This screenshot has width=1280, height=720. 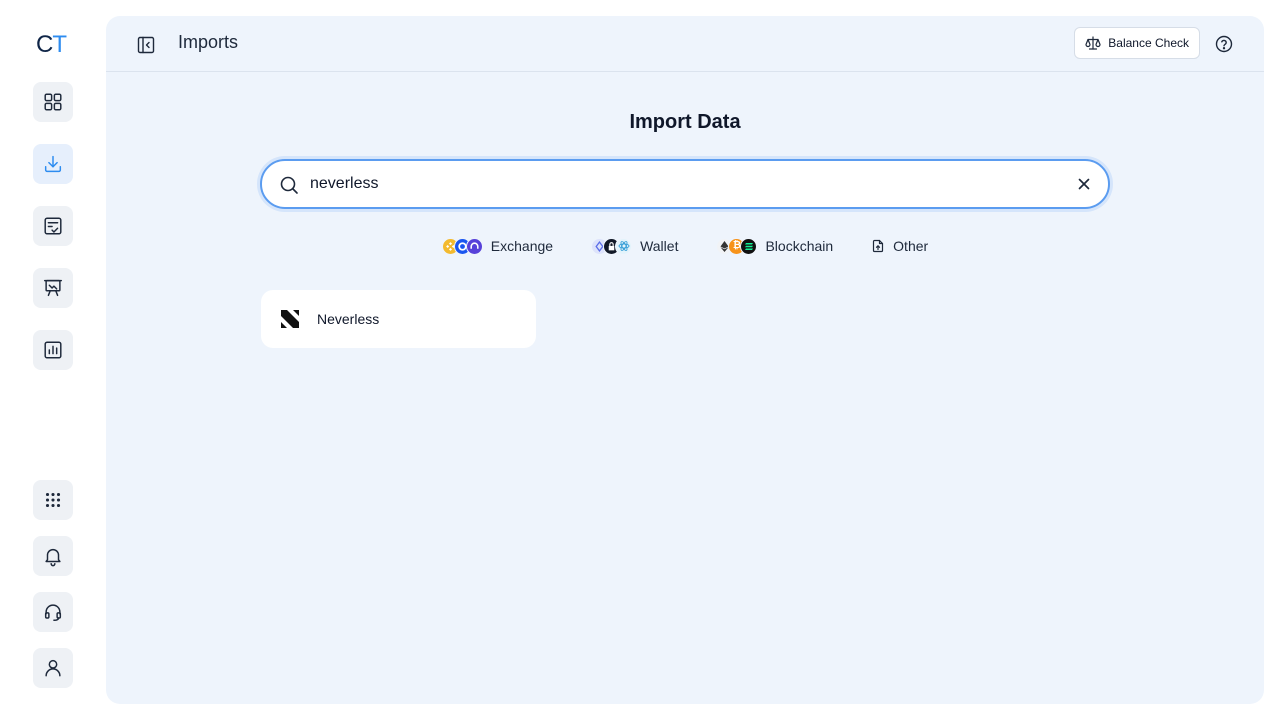 I want to click on filter-label: Exchange, so click(x=522, y=246).